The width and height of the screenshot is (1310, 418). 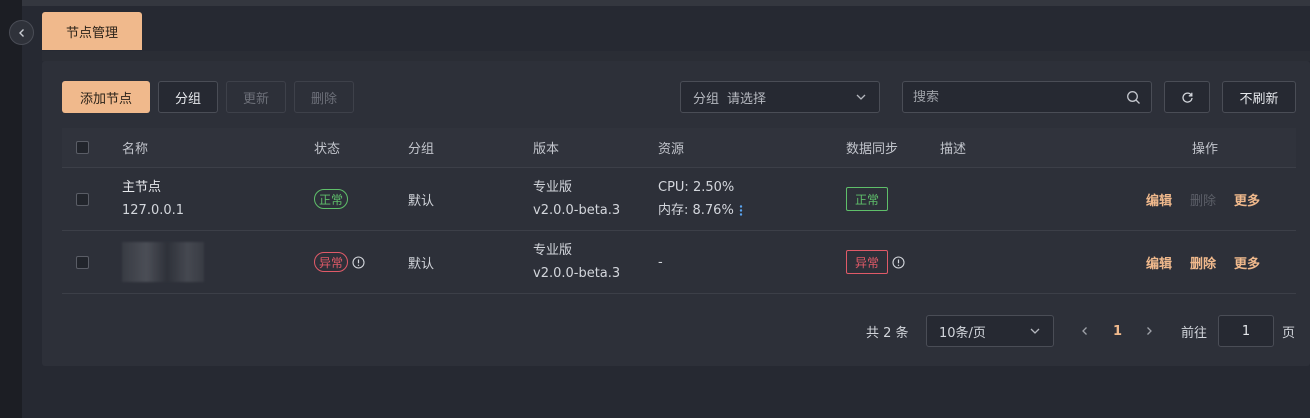 I want to click on status-badge: 正常, so click(x=331, y=199).